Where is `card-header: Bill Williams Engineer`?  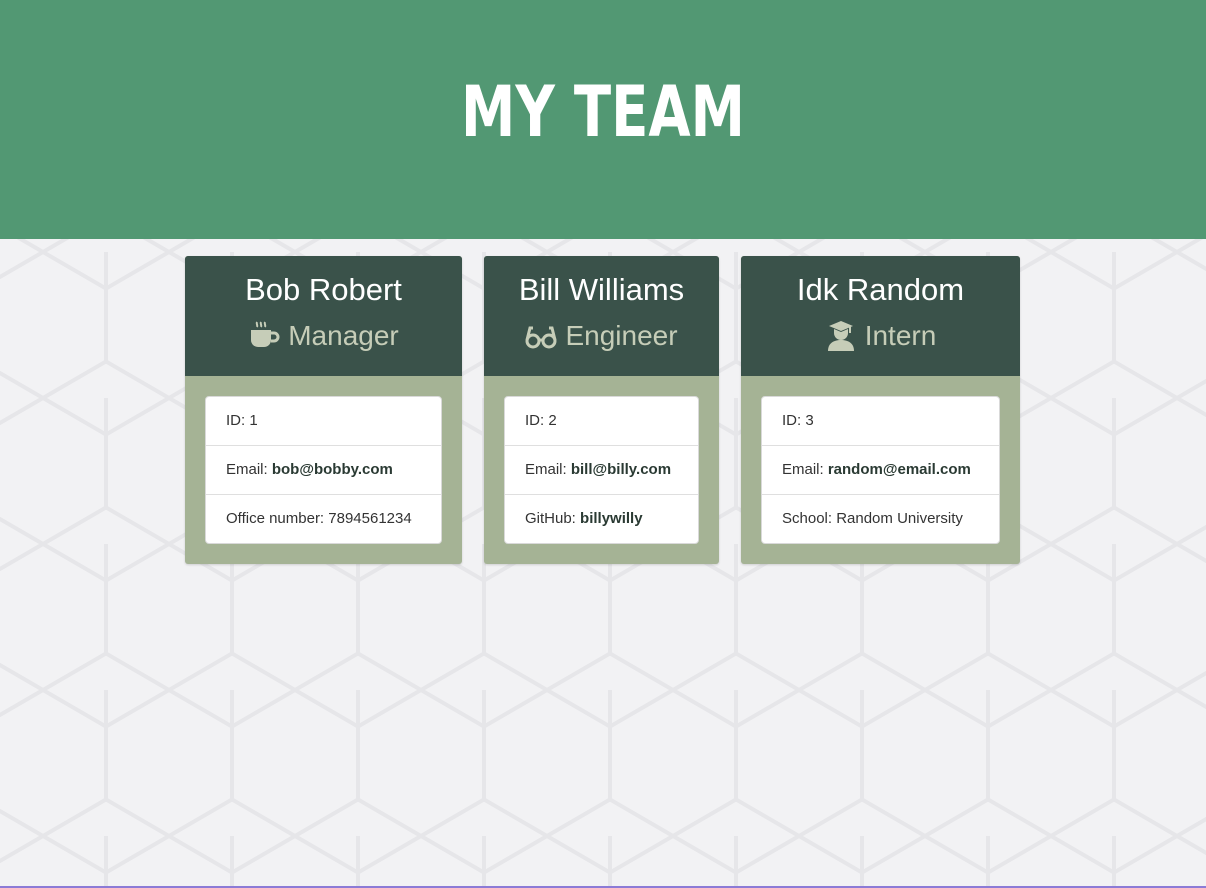 card-header: Bill Williams Engineer is located at coordinates (601, 316).